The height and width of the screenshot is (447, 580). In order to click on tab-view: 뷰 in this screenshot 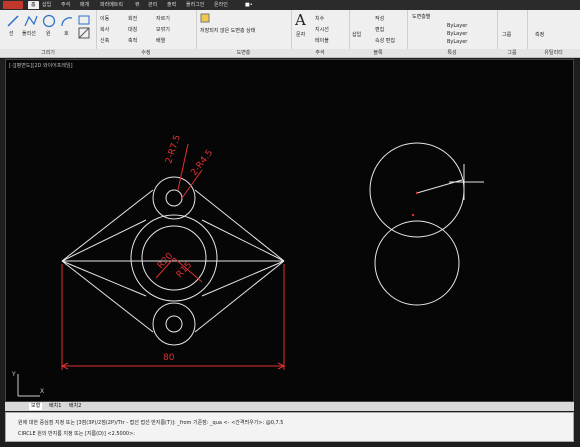, I will do `click(137, 5)`.